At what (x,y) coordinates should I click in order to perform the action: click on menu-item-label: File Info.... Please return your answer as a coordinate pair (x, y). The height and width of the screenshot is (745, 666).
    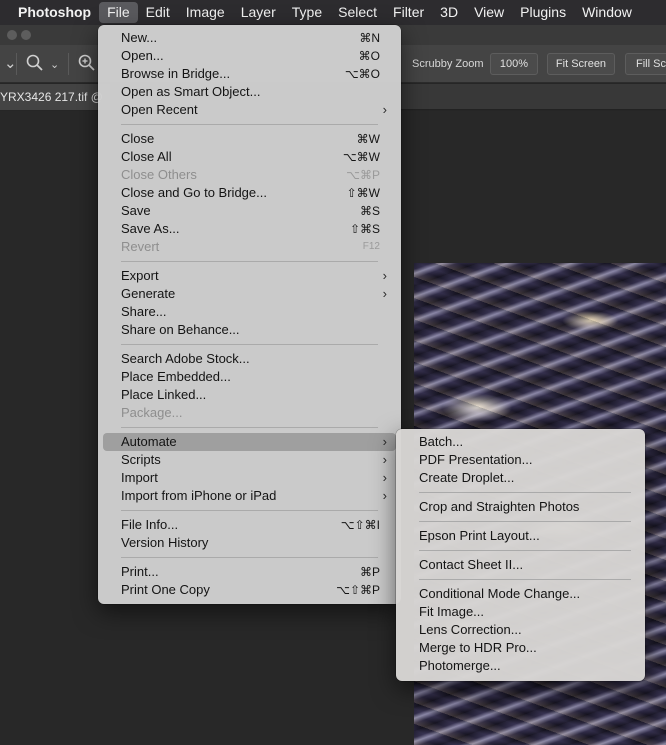
    Looking at the image, I should click on (150, 524).